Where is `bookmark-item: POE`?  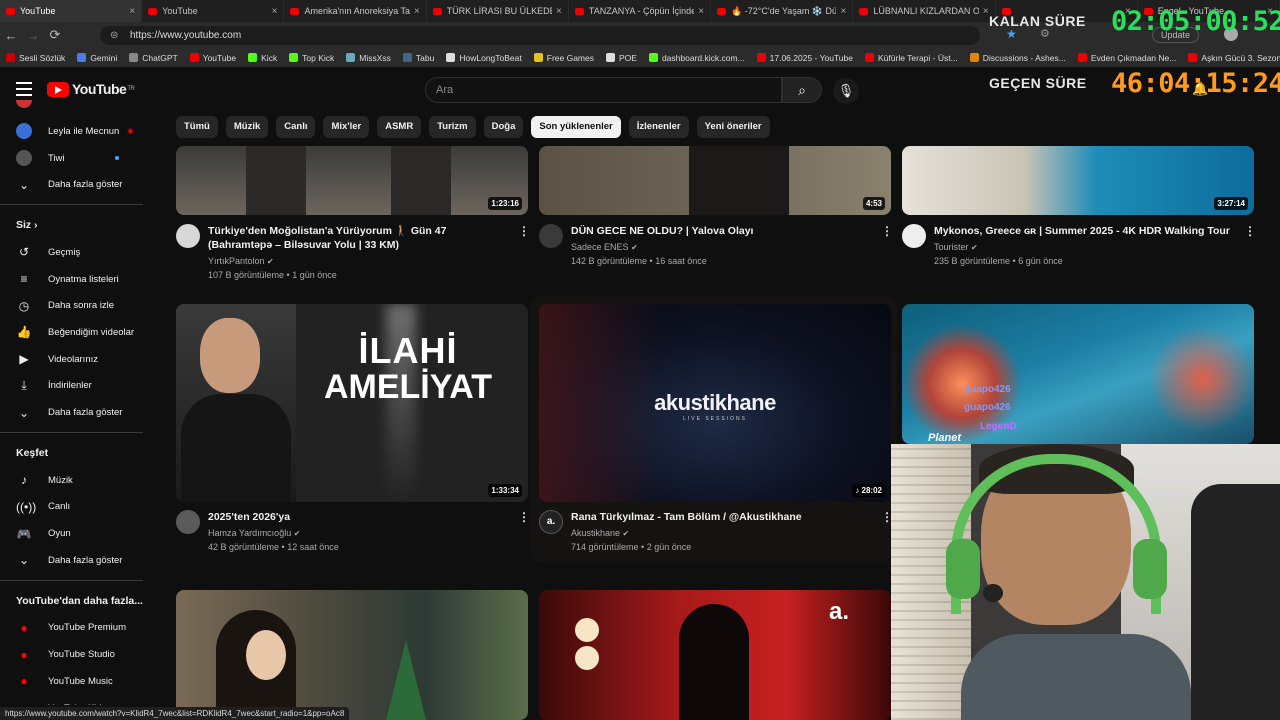
bookmark-item: POE is located at coordinates (621, 58).